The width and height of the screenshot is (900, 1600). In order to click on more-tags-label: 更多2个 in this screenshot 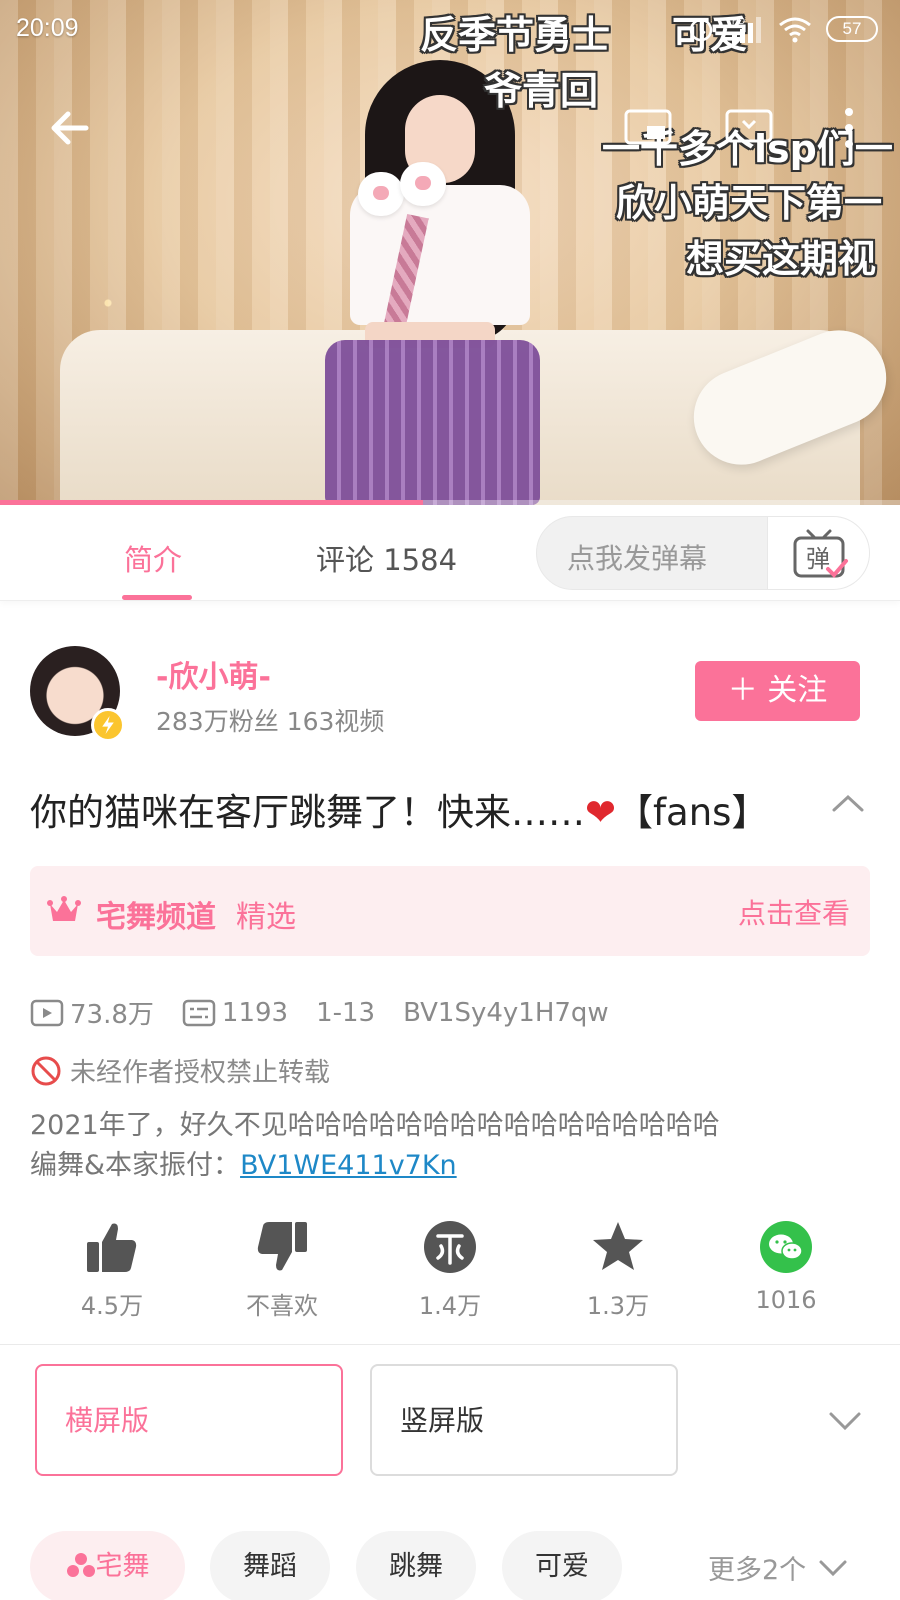, I will do `click(757, 1570)`.